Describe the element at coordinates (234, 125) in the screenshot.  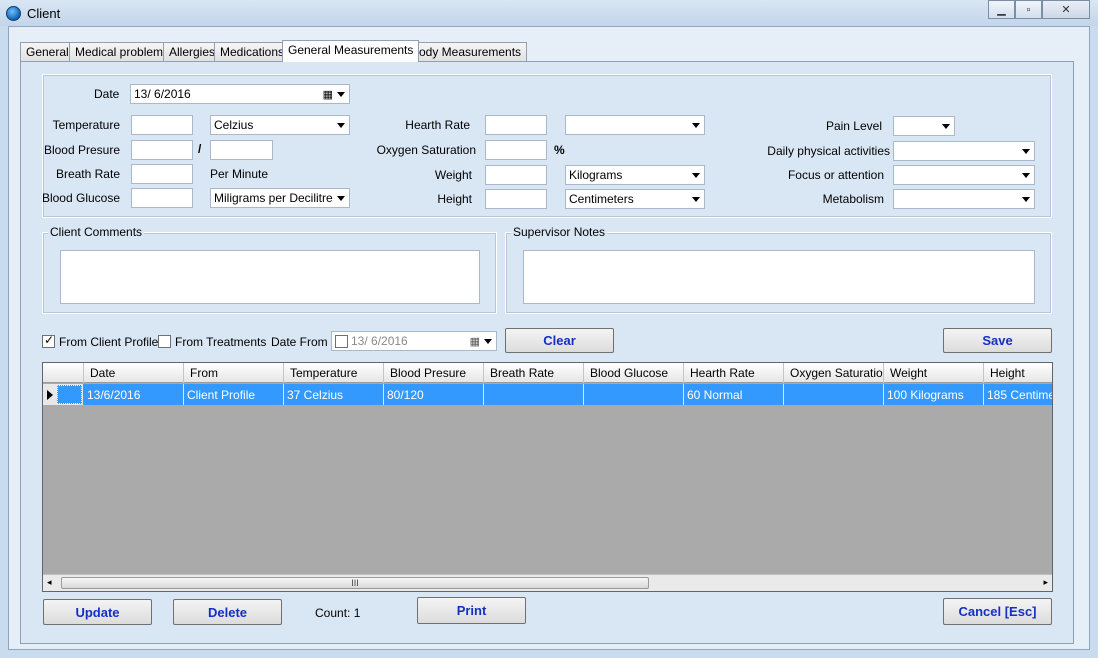
I see `temperature-unit-value: Celzius` at that location.